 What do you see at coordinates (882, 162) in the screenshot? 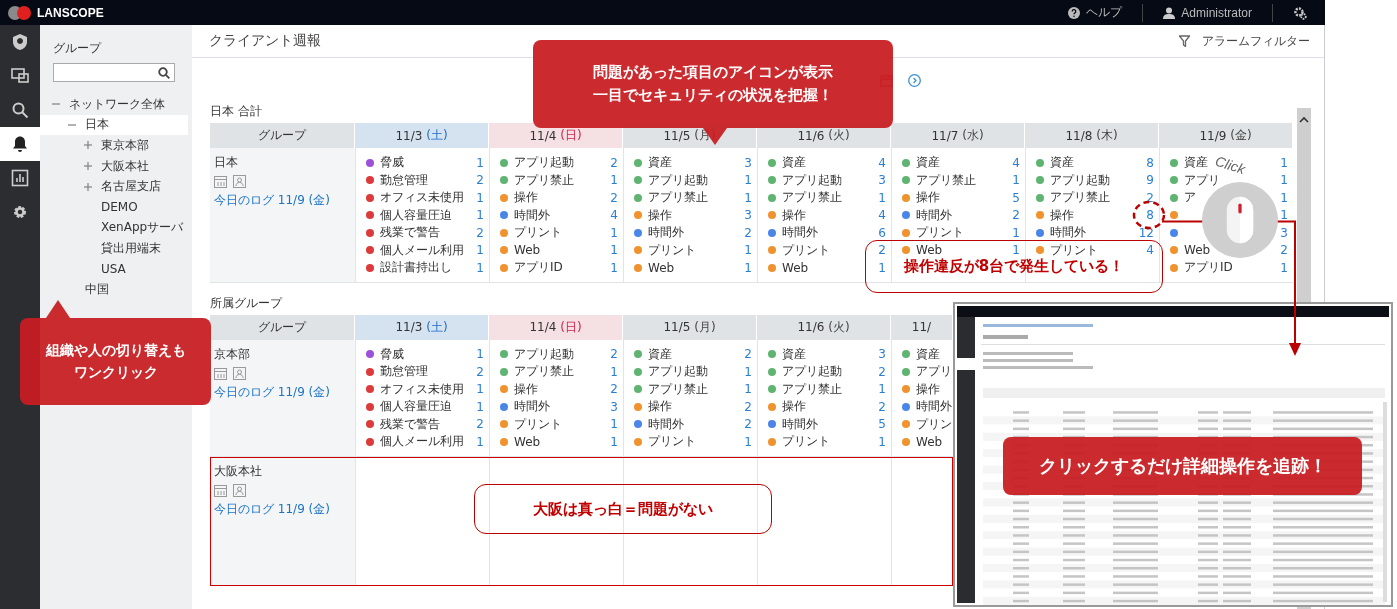
I see `alarm-count: 4` at bounding box center [882, 162].